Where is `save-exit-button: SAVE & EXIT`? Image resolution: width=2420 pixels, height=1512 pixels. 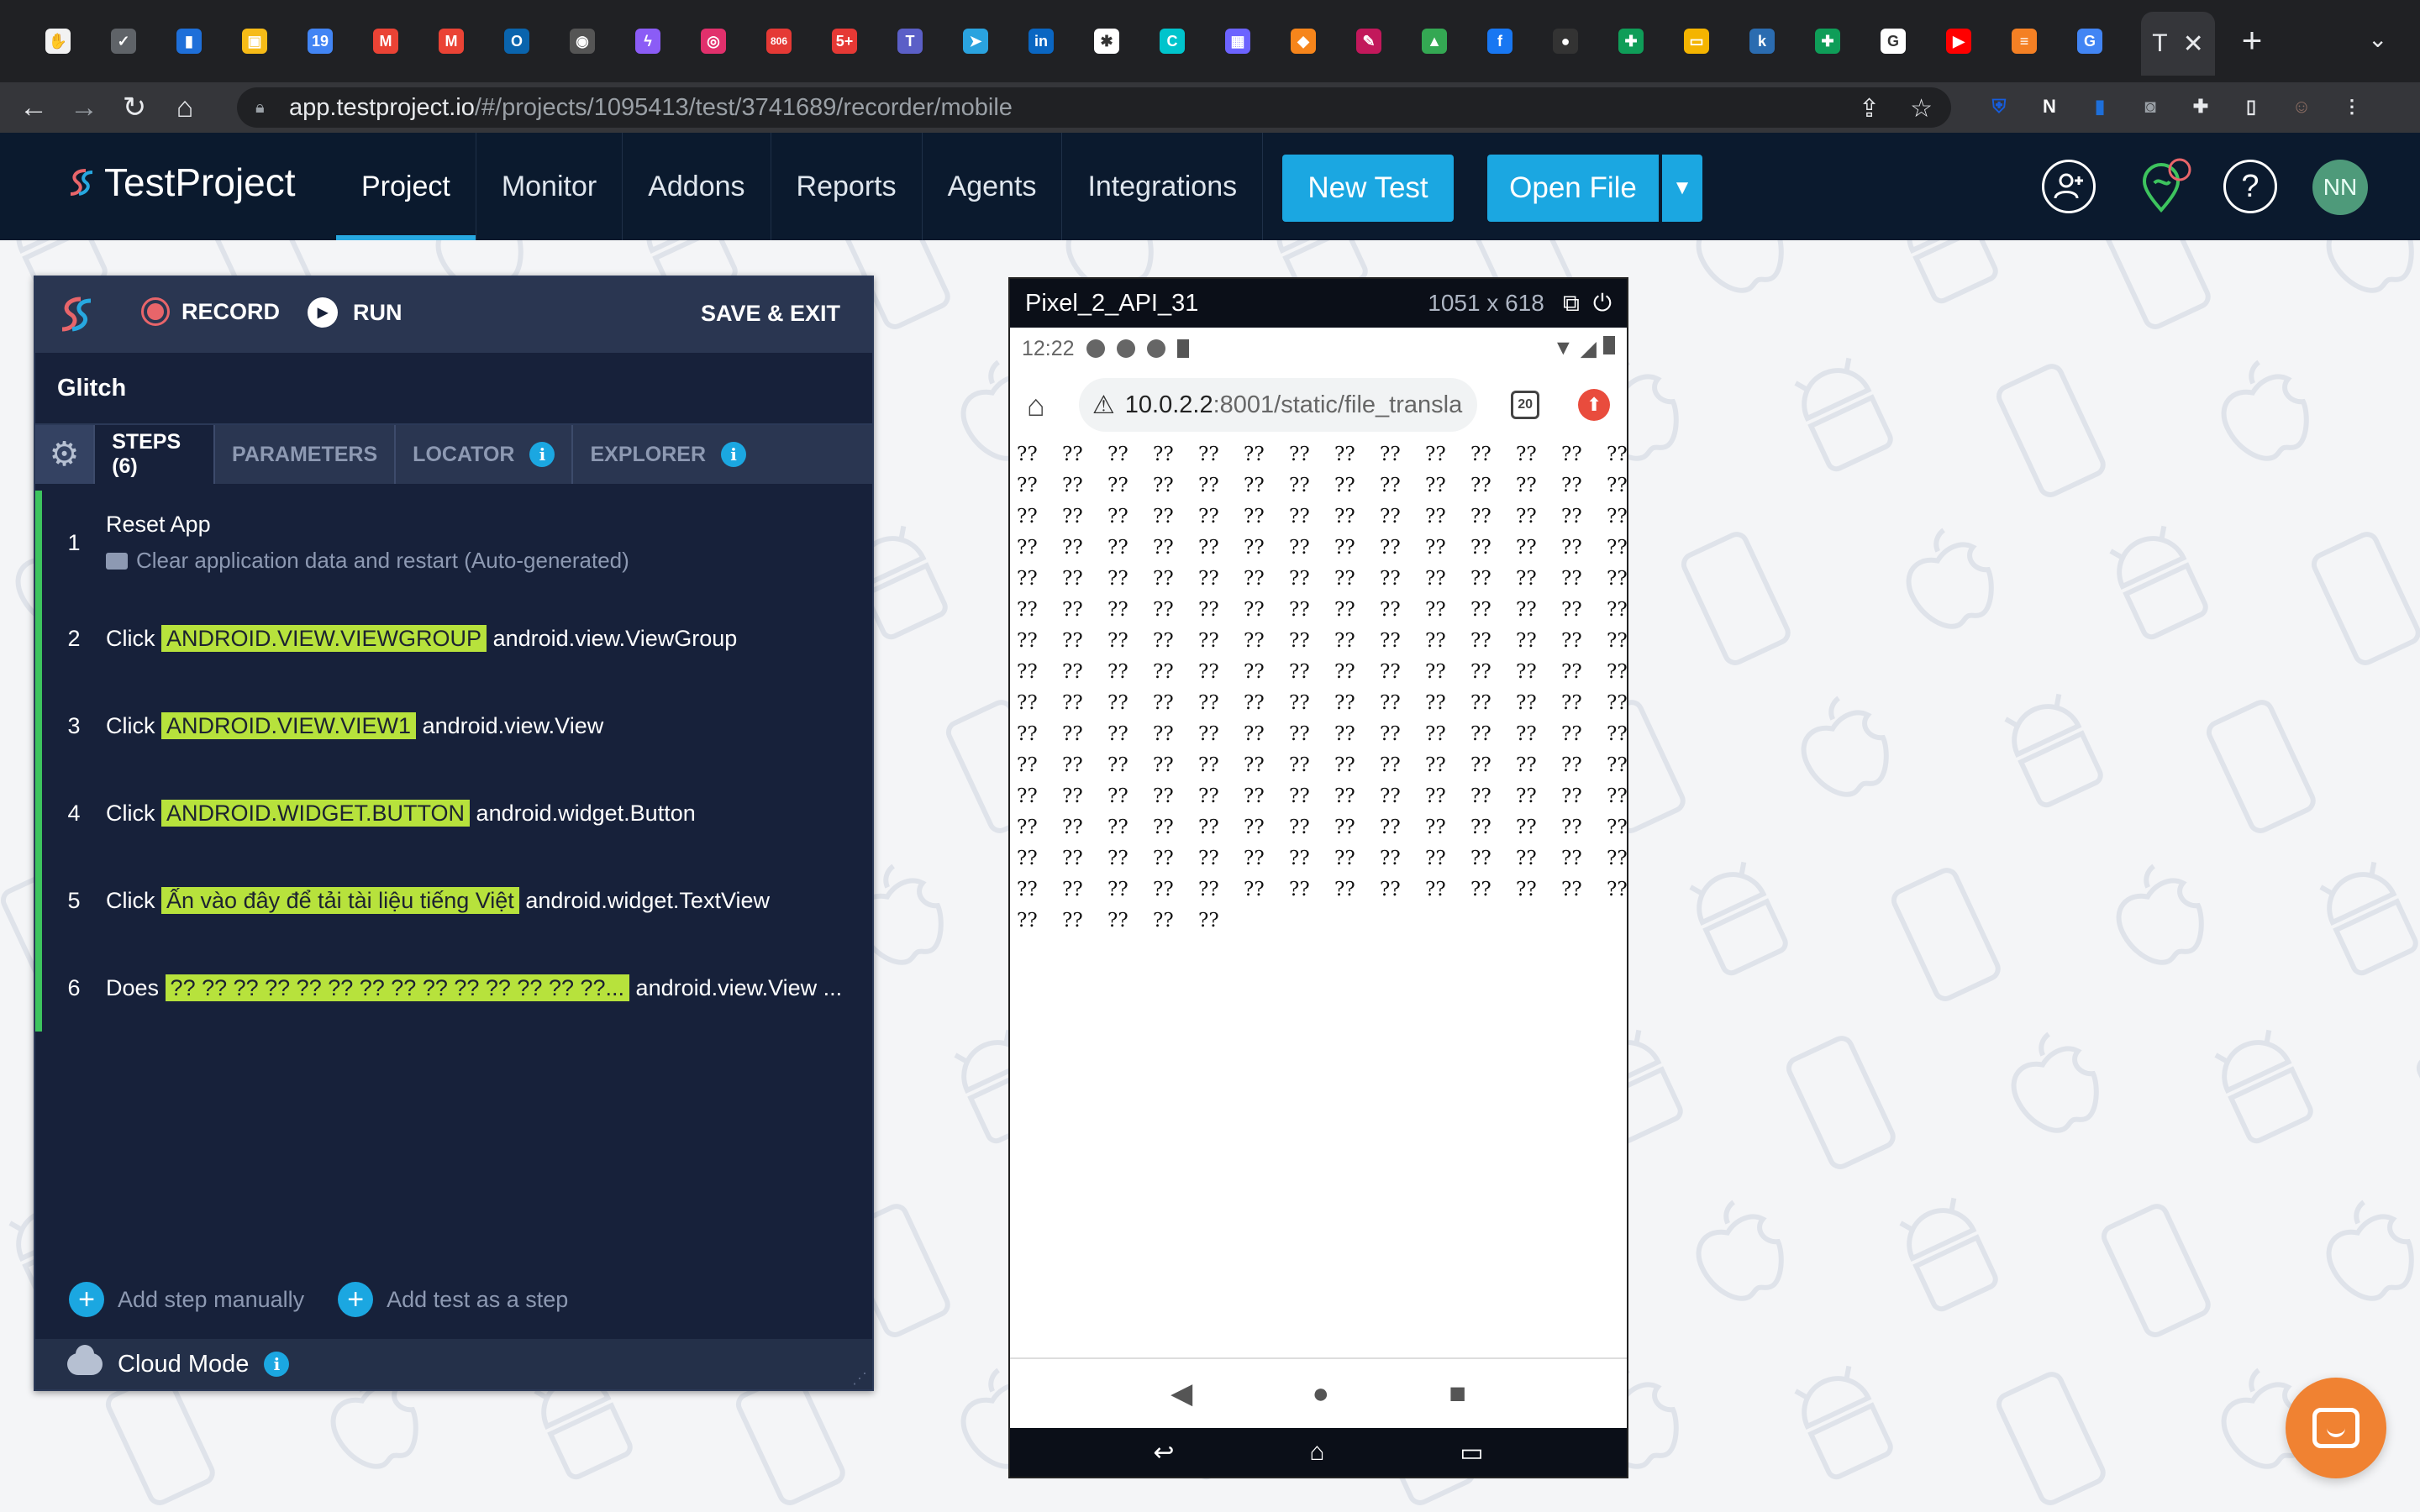
save-exit-button: SAVE & EXIT is located at coordinates (770, 314).